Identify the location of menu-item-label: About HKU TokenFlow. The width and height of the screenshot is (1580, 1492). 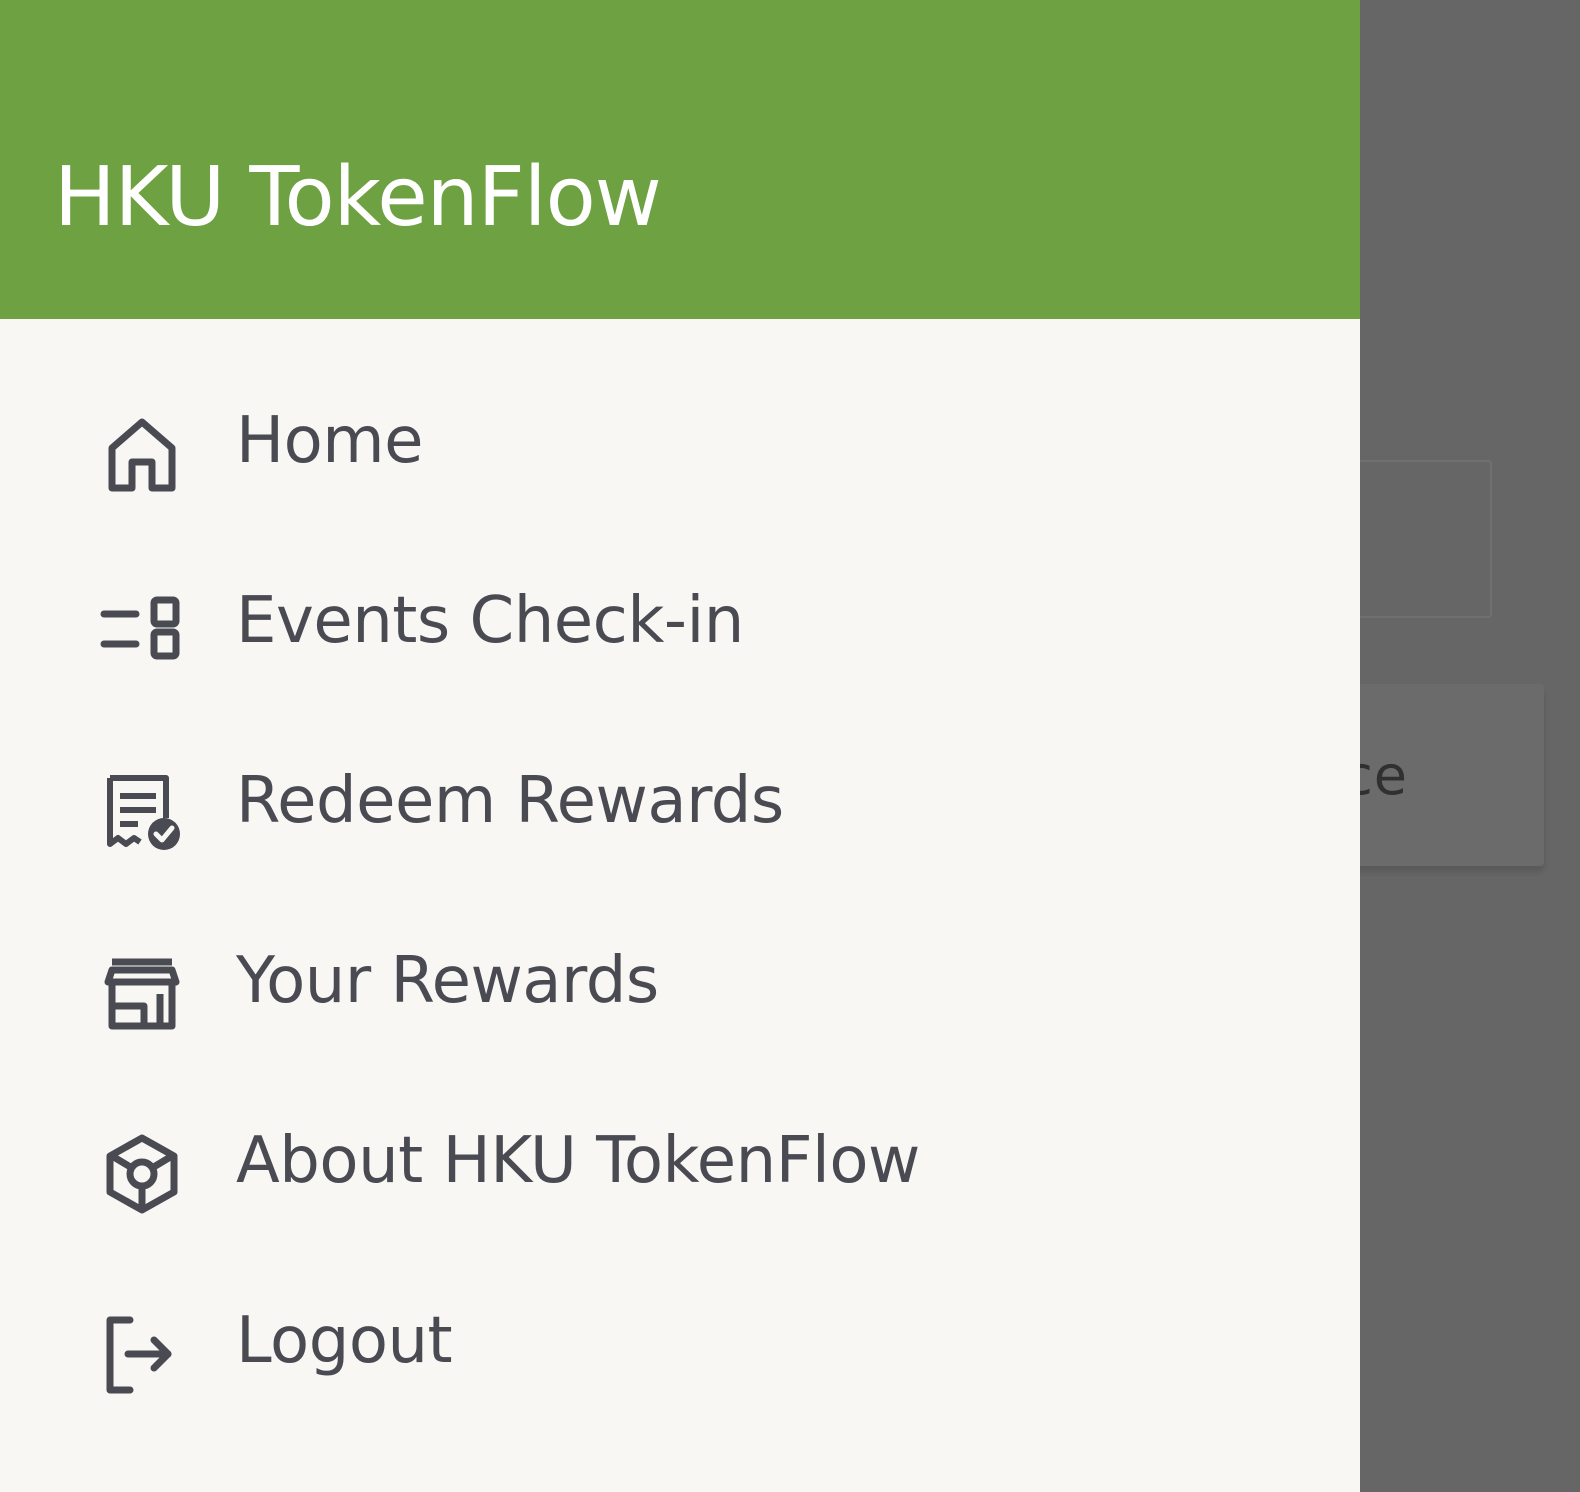
(578, 1161).